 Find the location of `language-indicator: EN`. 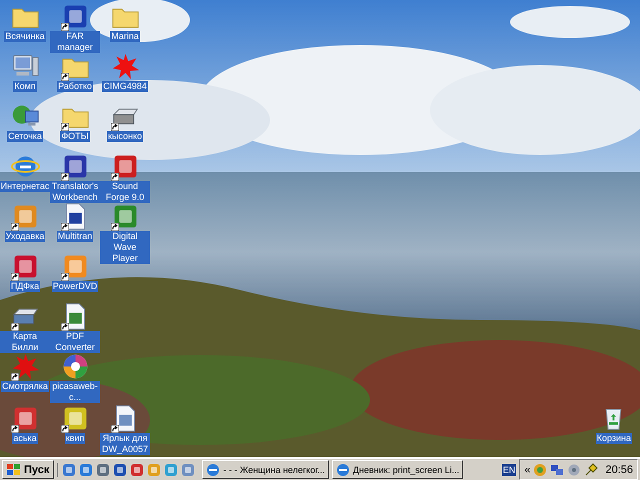

language-indicator: EN is located at coordinates (509, 470).